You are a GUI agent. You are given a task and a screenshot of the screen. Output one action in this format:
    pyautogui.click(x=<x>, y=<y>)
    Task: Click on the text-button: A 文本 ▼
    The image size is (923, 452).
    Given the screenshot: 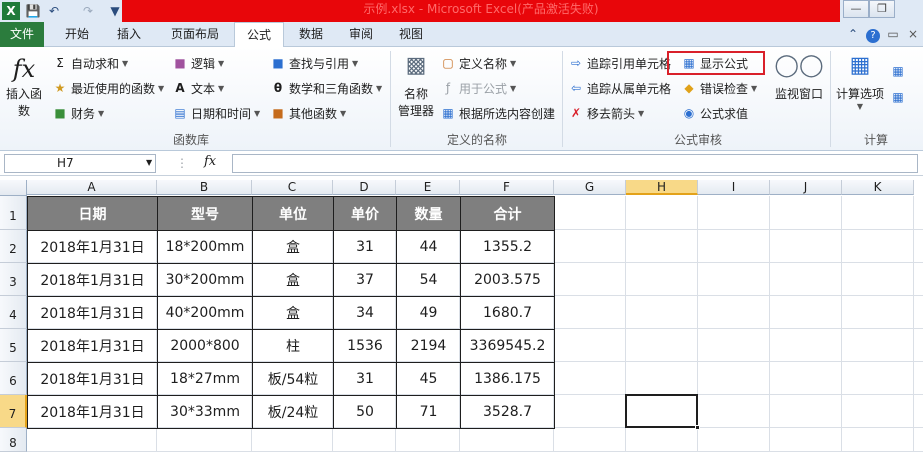 What is the action you would take?
    pyautogui.click(x=198, y=88)
    